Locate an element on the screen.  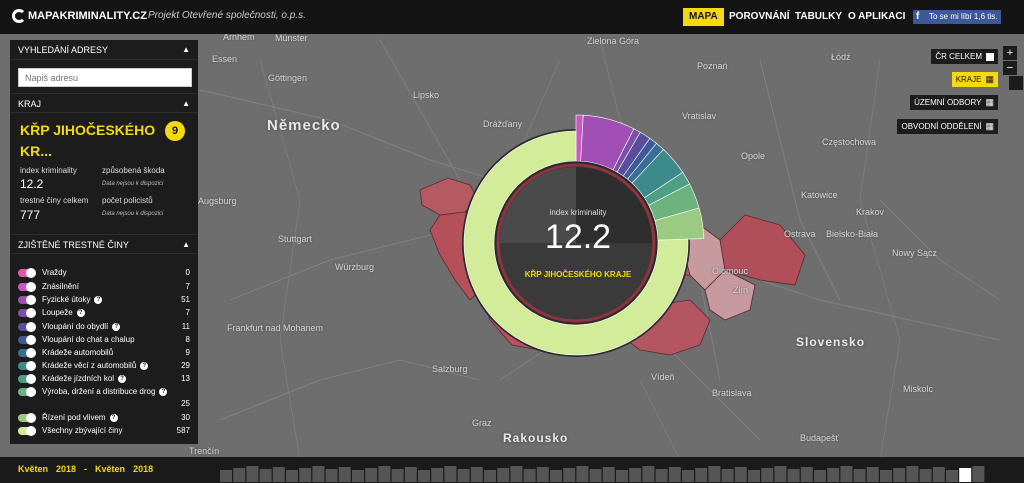
cr-celkem-button: ČR CELKEM is located at coordinates (964, 56).